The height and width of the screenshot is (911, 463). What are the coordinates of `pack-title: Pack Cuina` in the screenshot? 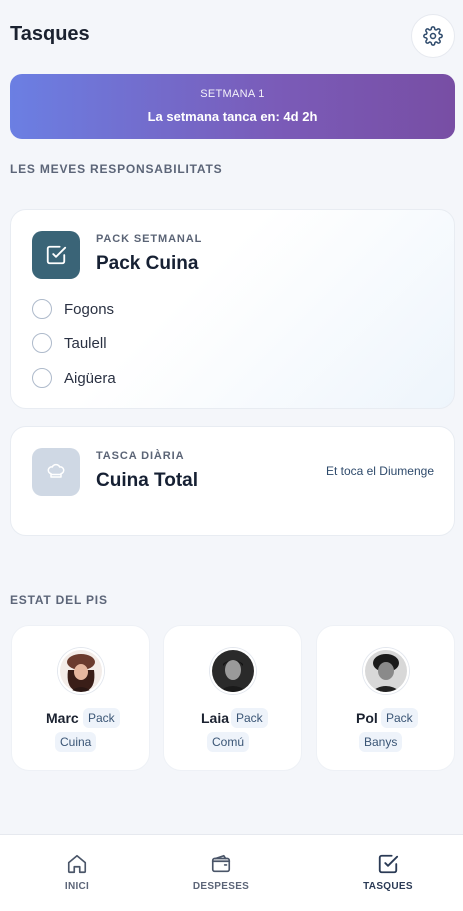 It's located at (147, 263).